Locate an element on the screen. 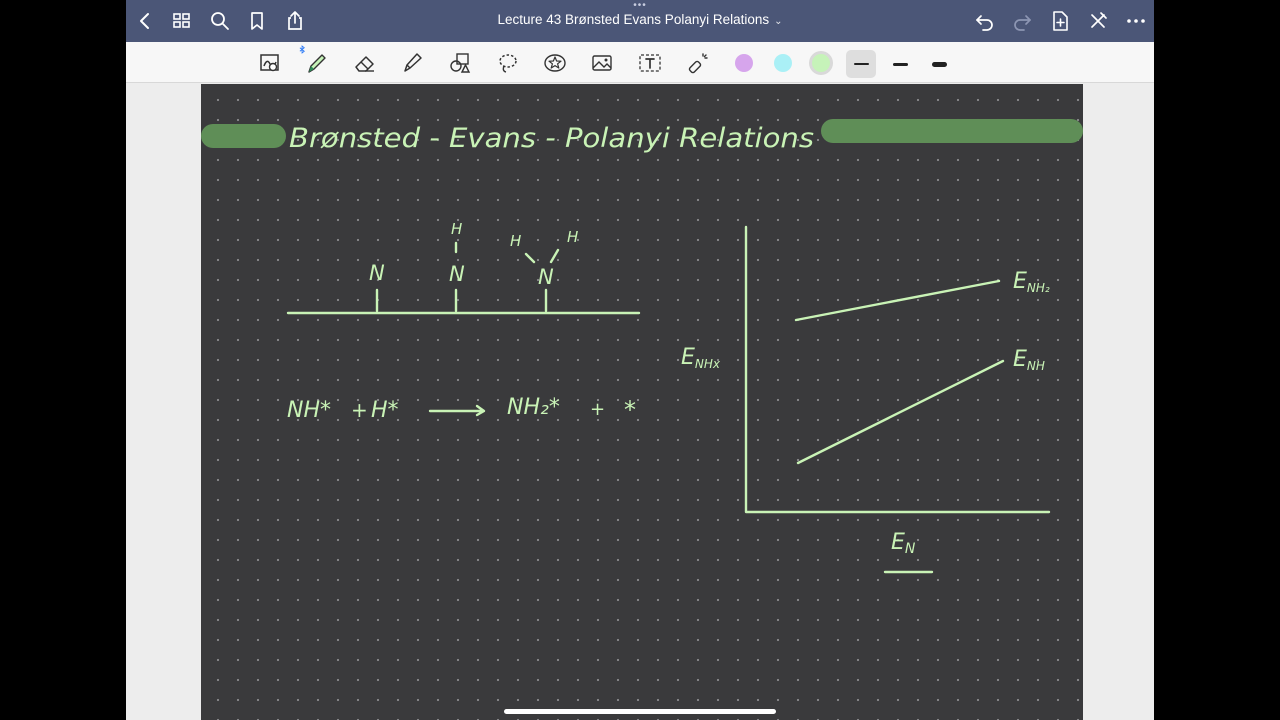  color-swatch-green is located at coordinates (821, 63).